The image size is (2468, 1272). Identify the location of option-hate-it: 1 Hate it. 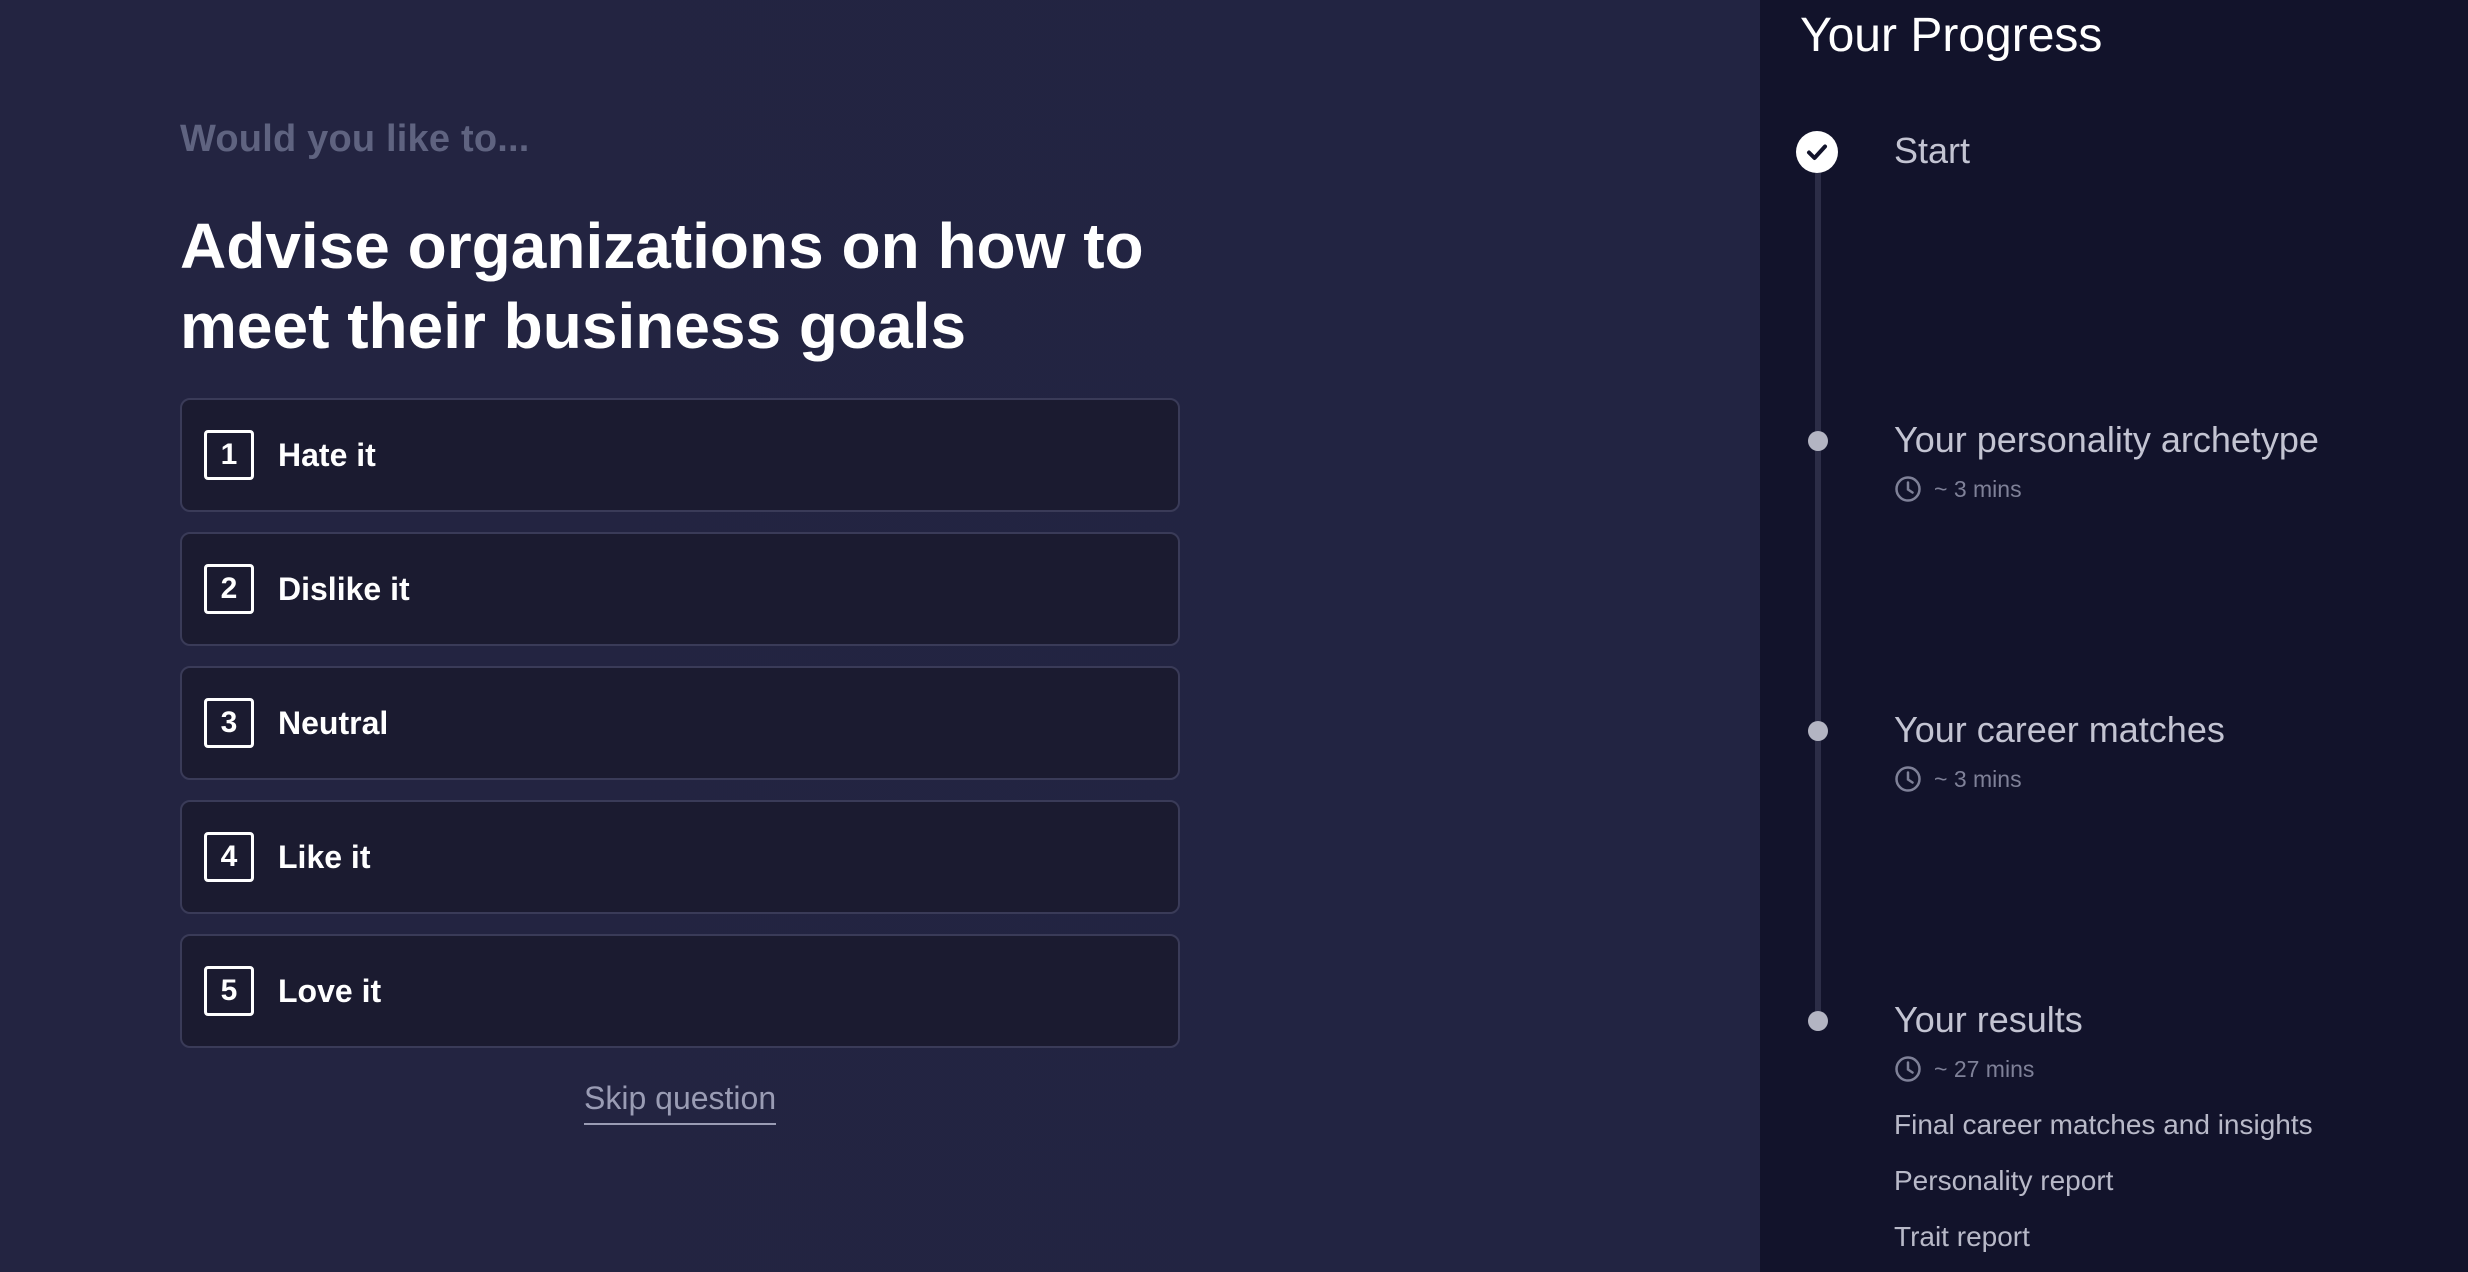
(680, 455).